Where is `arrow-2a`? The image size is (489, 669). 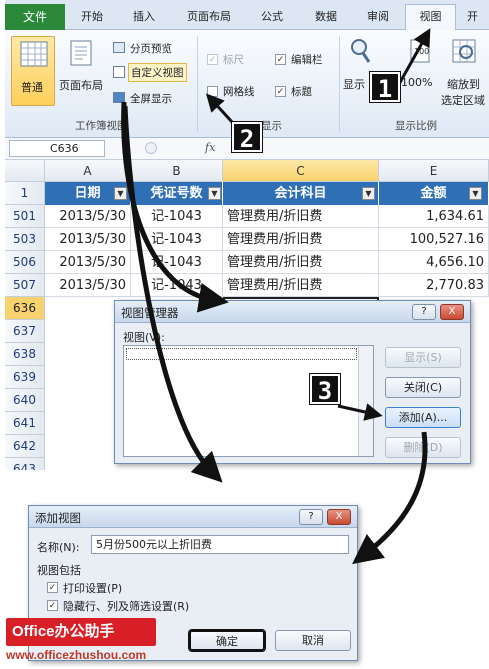
arrow-2a is located at coordinates (219, 108).